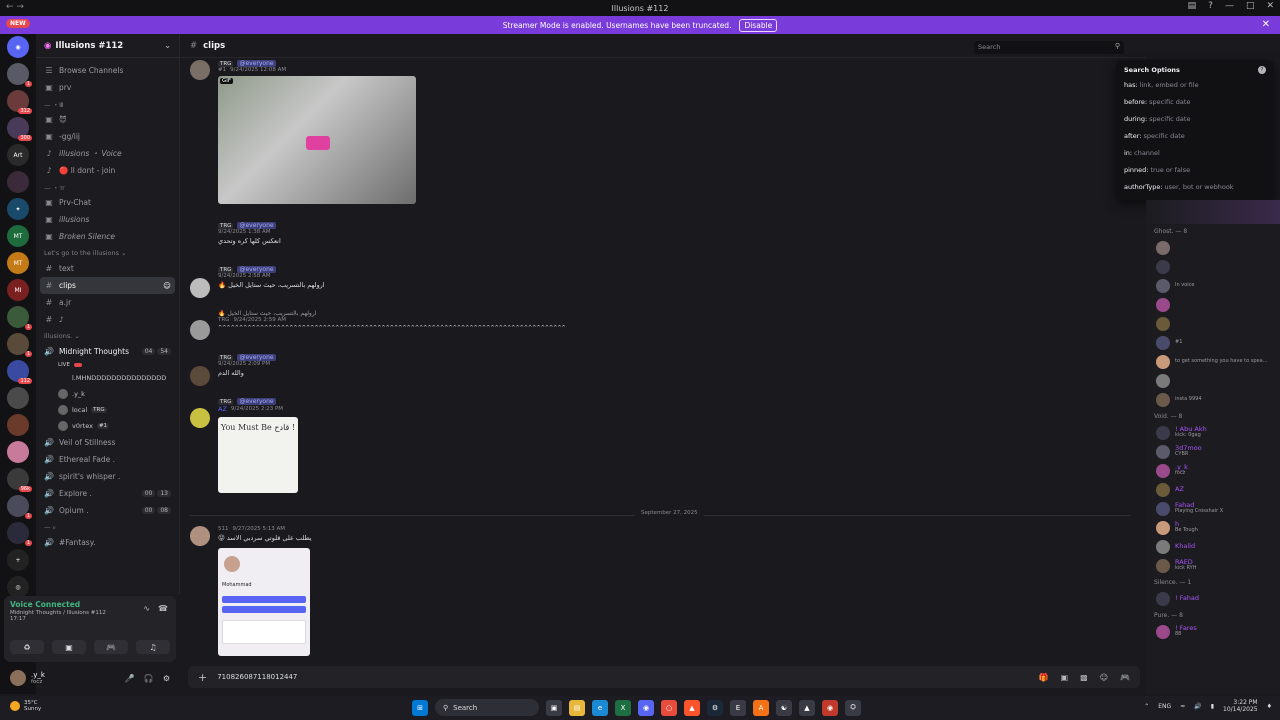 This screenshot has height=720, width=1280. I want to click on sticker-icon: ▩, so click(1084, 677).